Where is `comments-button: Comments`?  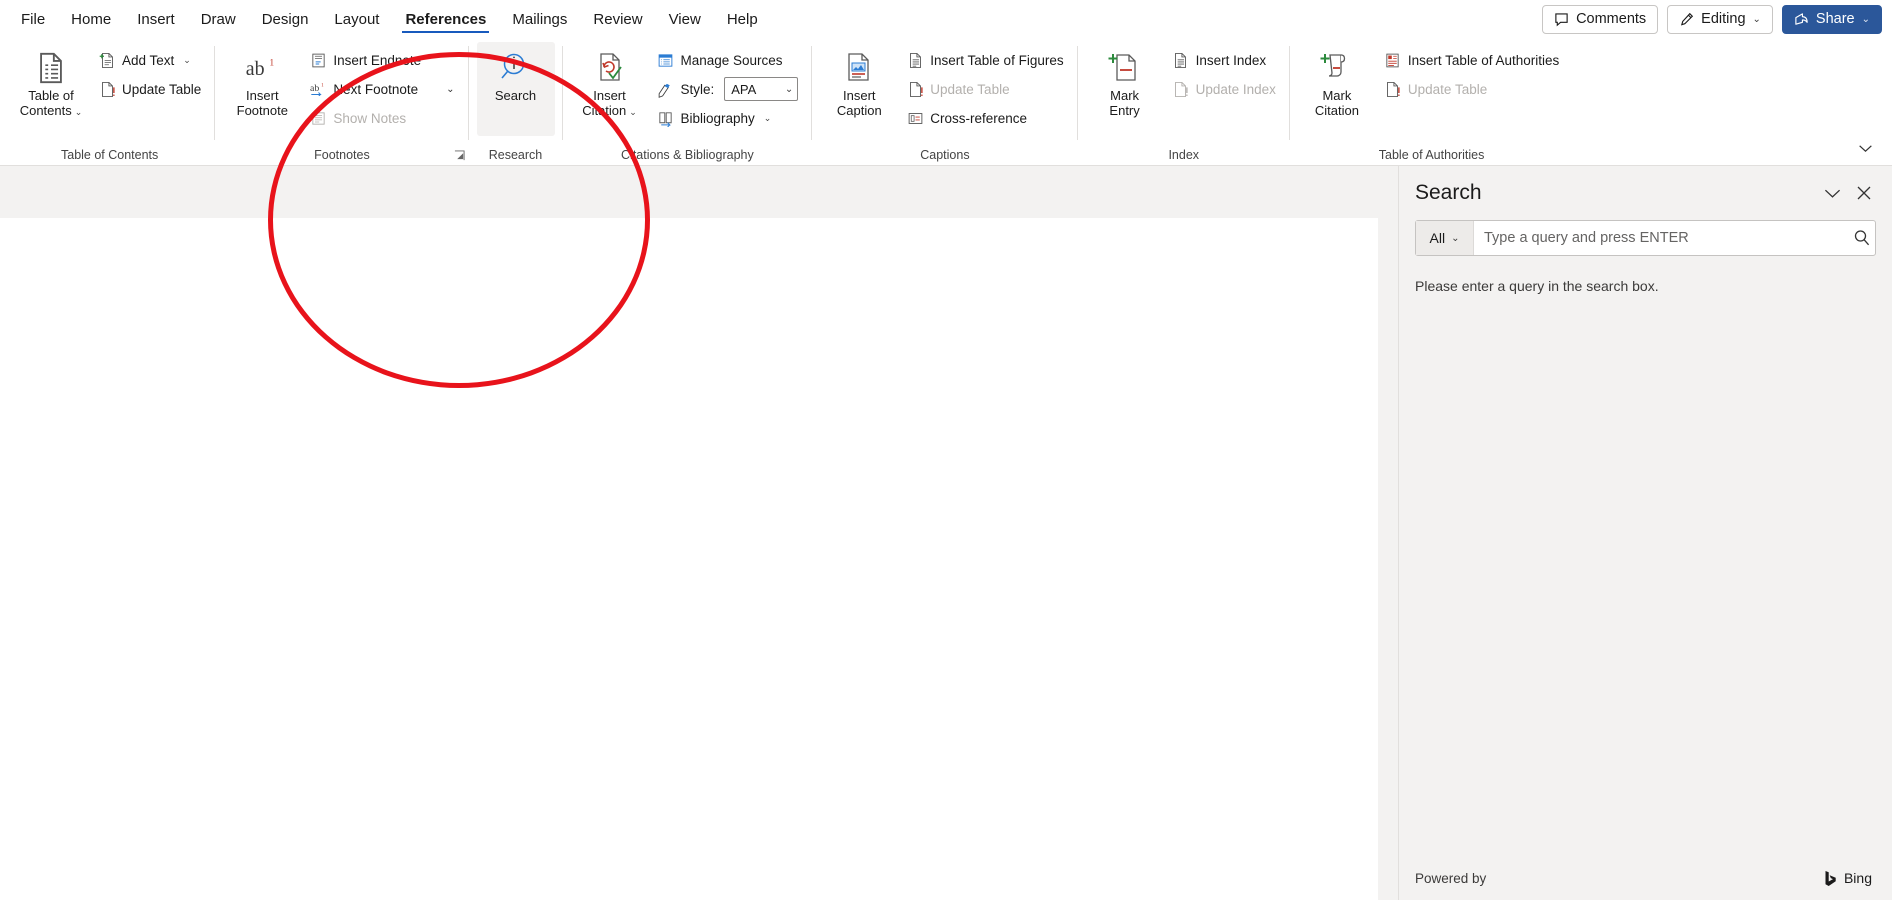 comments-button: Comments is located at coordinates (1600, 19).